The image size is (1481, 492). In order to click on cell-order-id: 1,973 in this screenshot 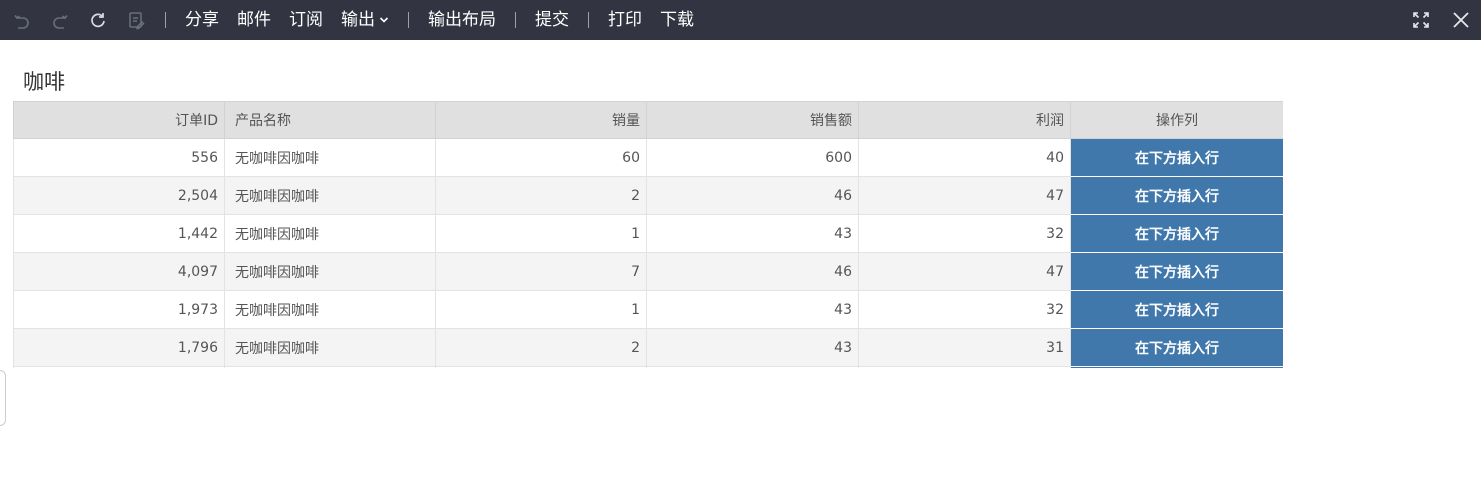, I will do `click(119, 309)`.